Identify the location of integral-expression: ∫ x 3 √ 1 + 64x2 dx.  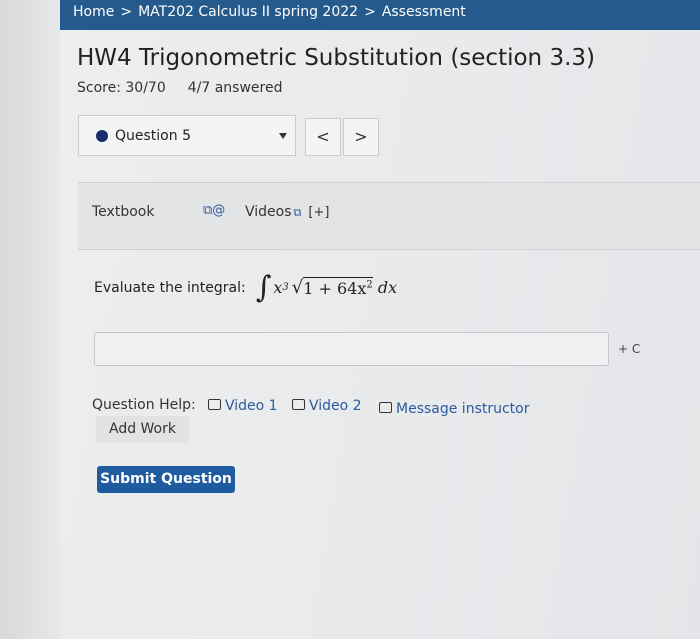
(326, 287).